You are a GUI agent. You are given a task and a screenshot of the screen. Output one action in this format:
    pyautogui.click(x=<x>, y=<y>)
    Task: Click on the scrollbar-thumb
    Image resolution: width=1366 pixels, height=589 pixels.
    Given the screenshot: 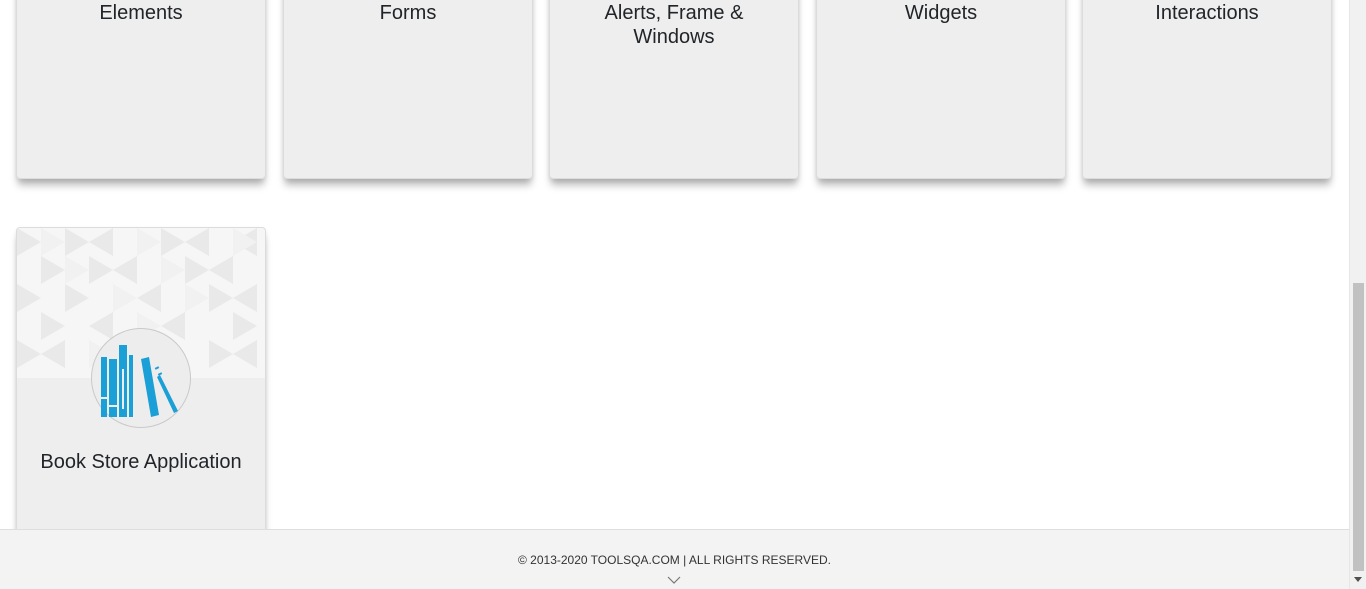 What is the action you would take?
    pyautogui.click(x=1358, y=427)
    